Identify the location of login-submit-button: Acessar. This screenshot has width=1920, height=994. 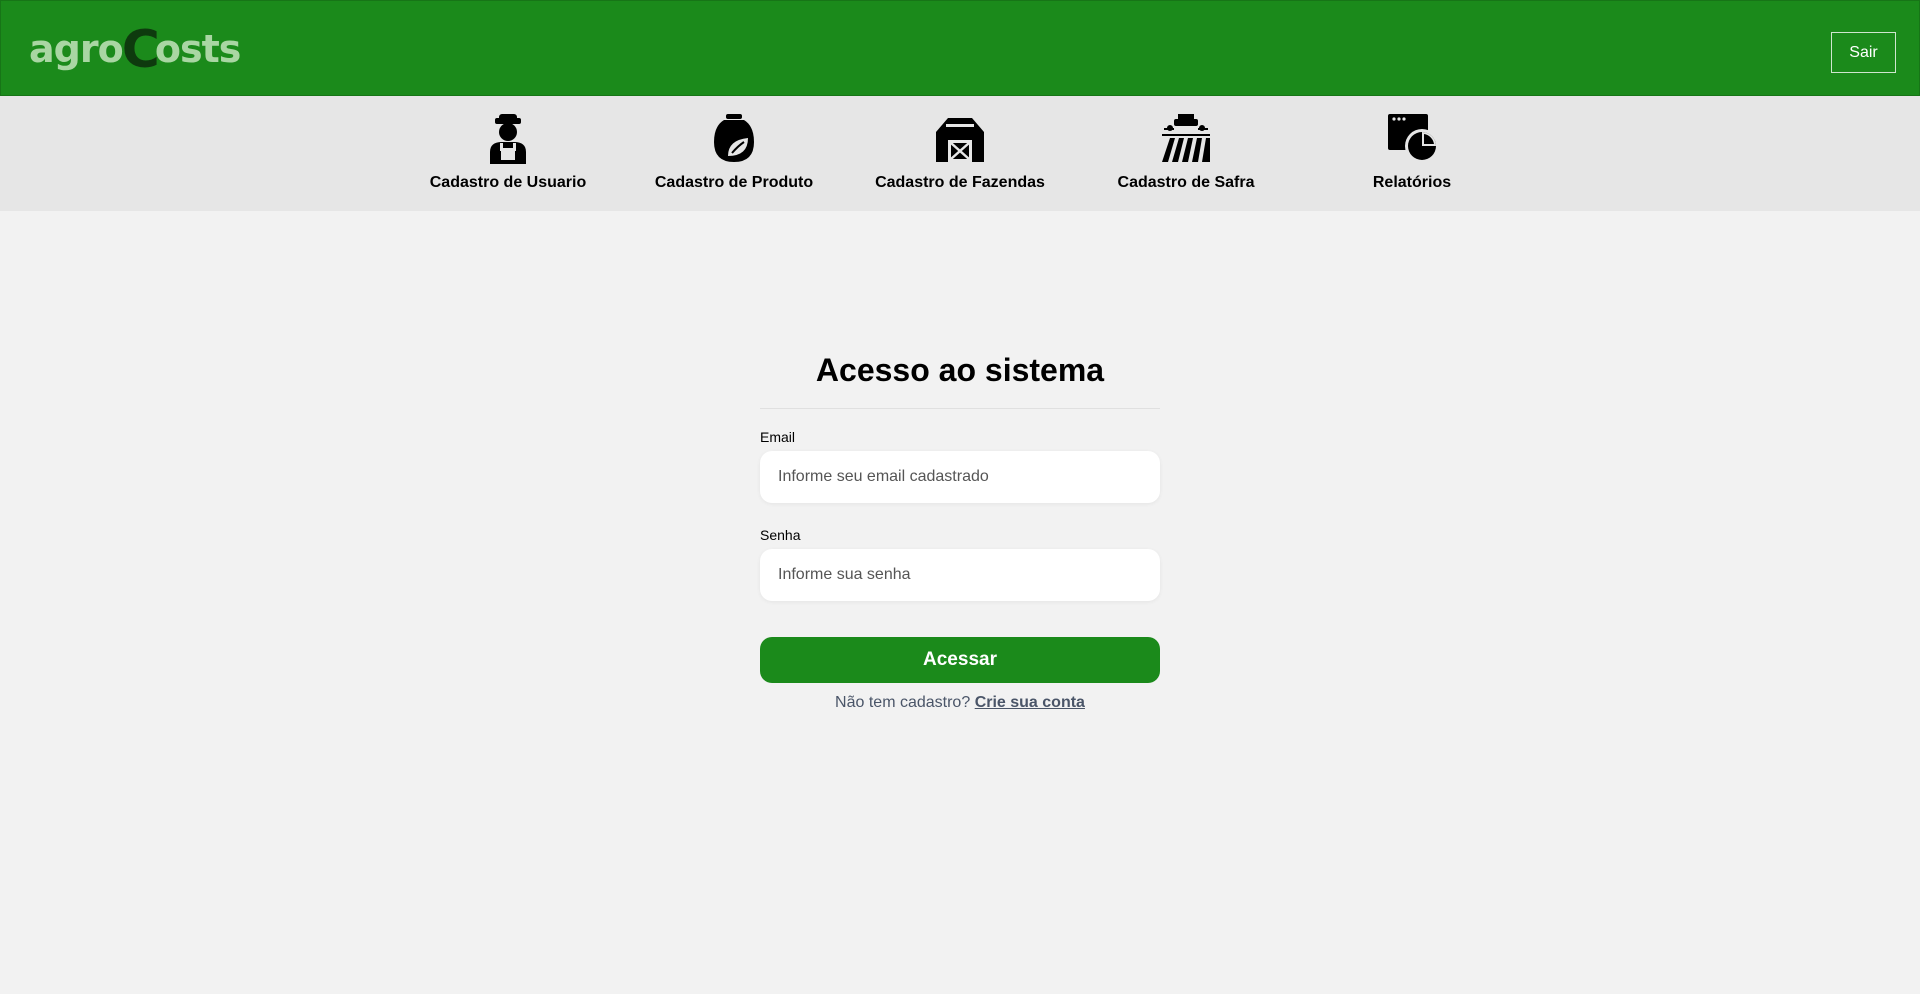
(960, 660).